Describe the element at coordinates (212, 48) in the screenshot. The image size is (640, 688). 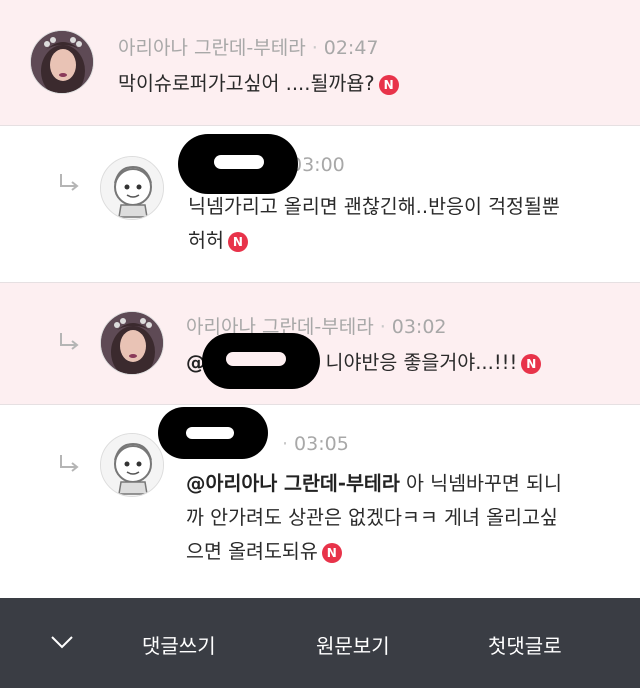
I see `author-name: 아리아나 그란데-부테라` at that location.